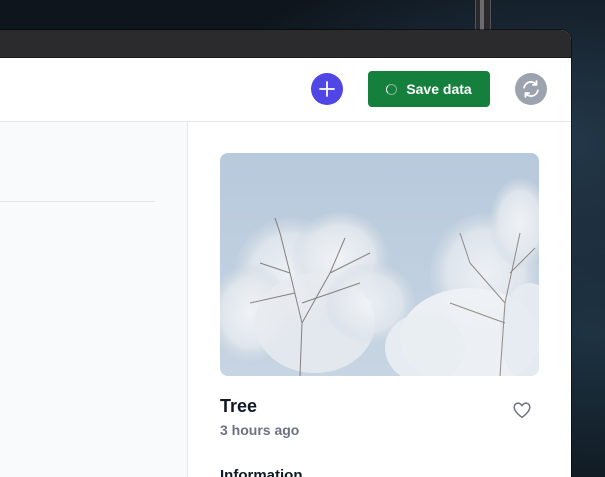  Describe the element at coordinates (285, 44) in the screenshot. I see `window-titlebar` at that location.